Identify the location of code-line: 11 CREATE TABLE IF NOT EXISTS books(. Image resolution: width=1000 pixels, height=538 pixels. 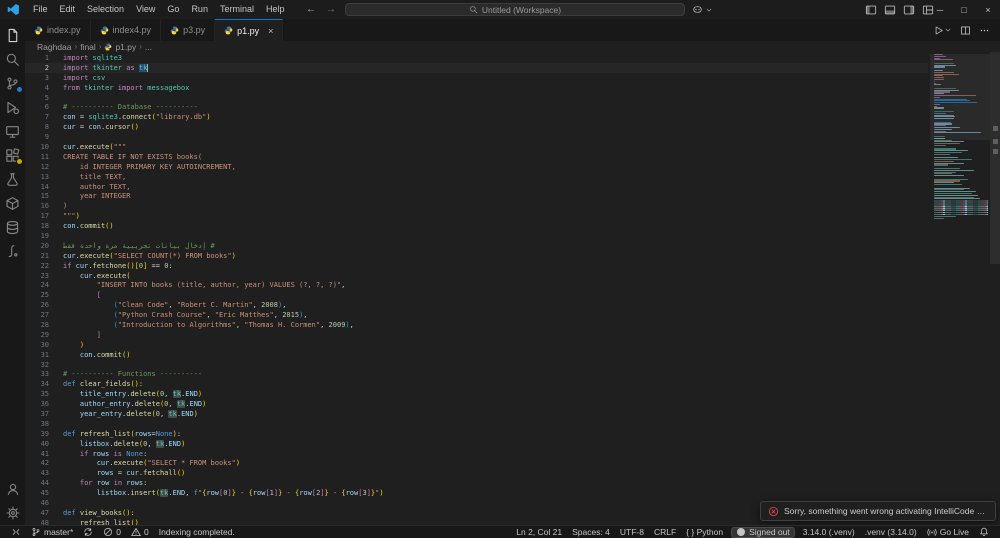
(476, 157).